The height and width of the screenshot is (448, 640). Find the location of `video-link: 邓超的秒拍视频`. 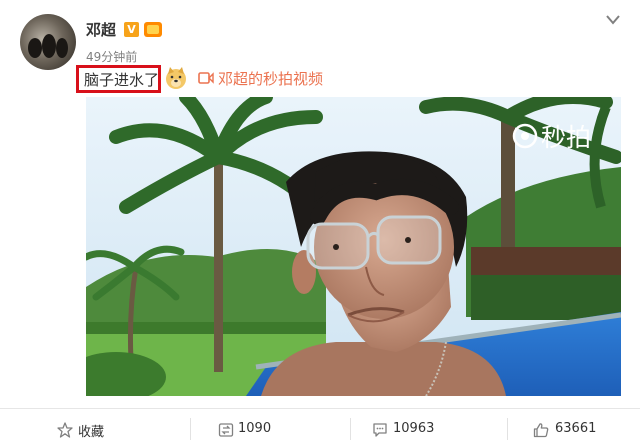

video-link: 邓超的秒拍视频 is located at coordinates (270, 78).